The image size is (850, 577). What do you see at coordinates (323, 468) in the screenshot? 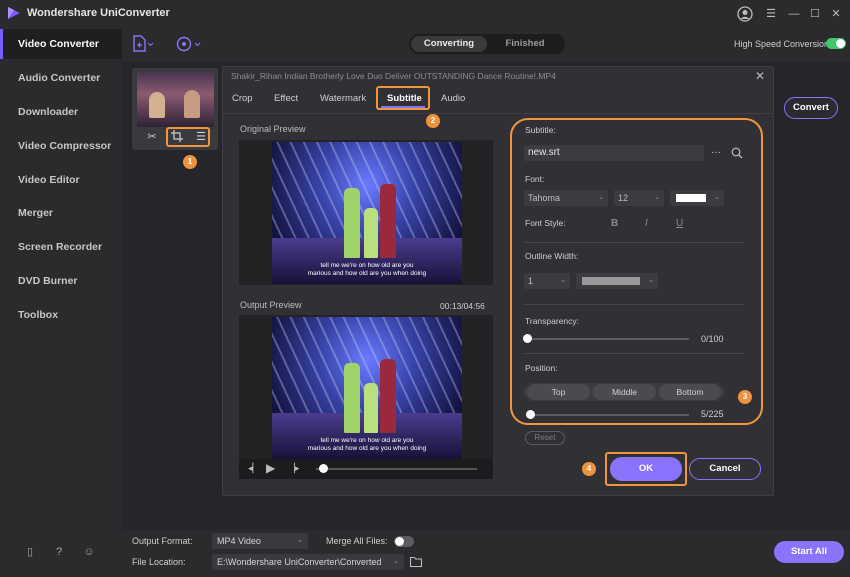
I see `seek-handle` at bounding box center [323, 468].